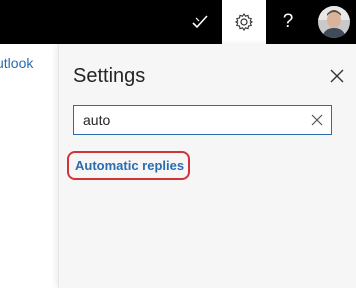 The image size is (356, 288). I want to click on account-button, so click(334, 22).